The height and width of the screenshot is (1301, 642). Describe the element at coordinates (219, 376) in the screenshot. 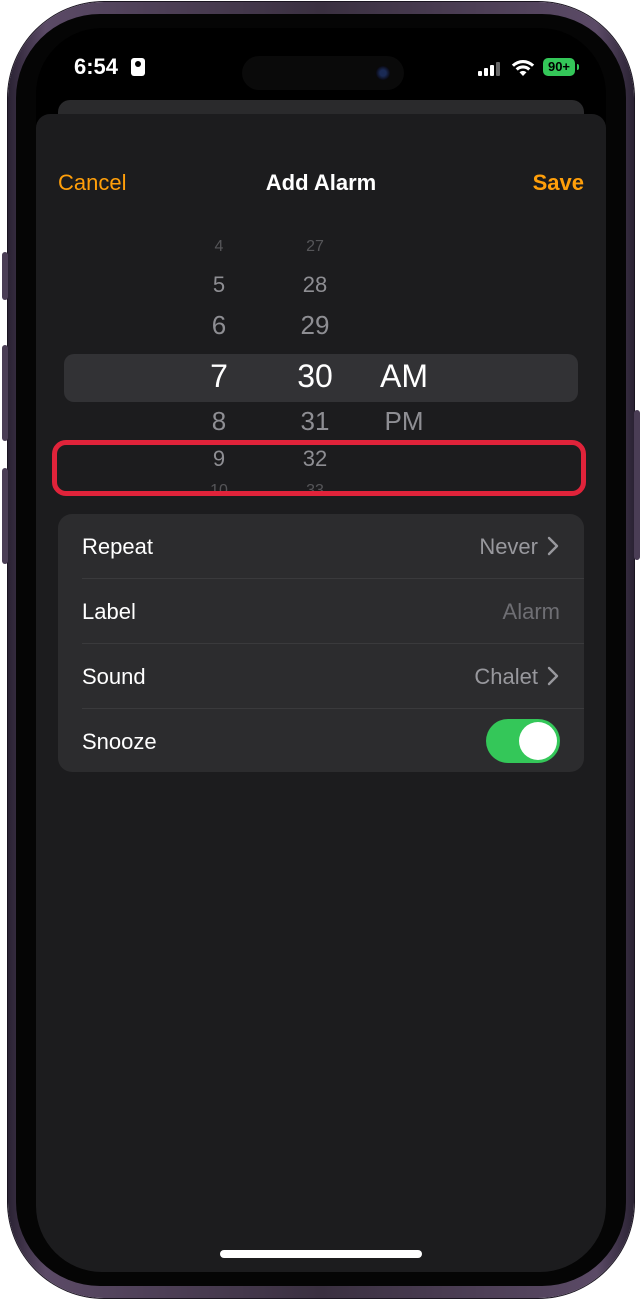

I see `selected-hour: 7` at that location.